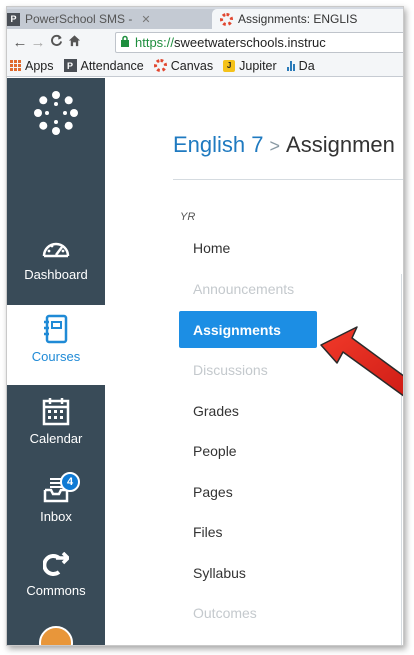 This screenshot has height=655, width=414. What do you see at coordinates (248, 248) in the screenshot?
I see `course-nav-home: Home` at bounding box center [248, 248].